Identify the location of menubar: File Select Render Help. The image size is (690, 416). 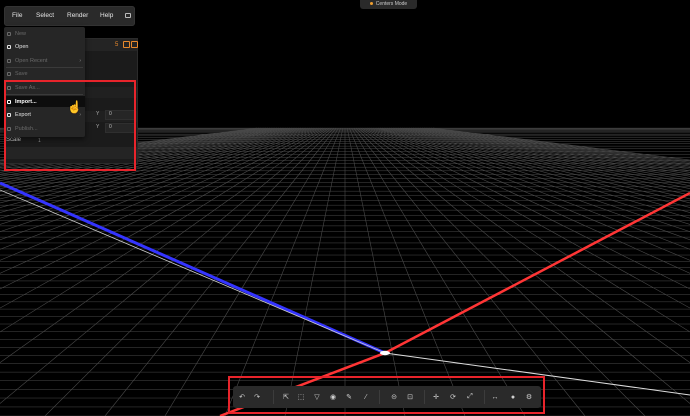
(69, 16).